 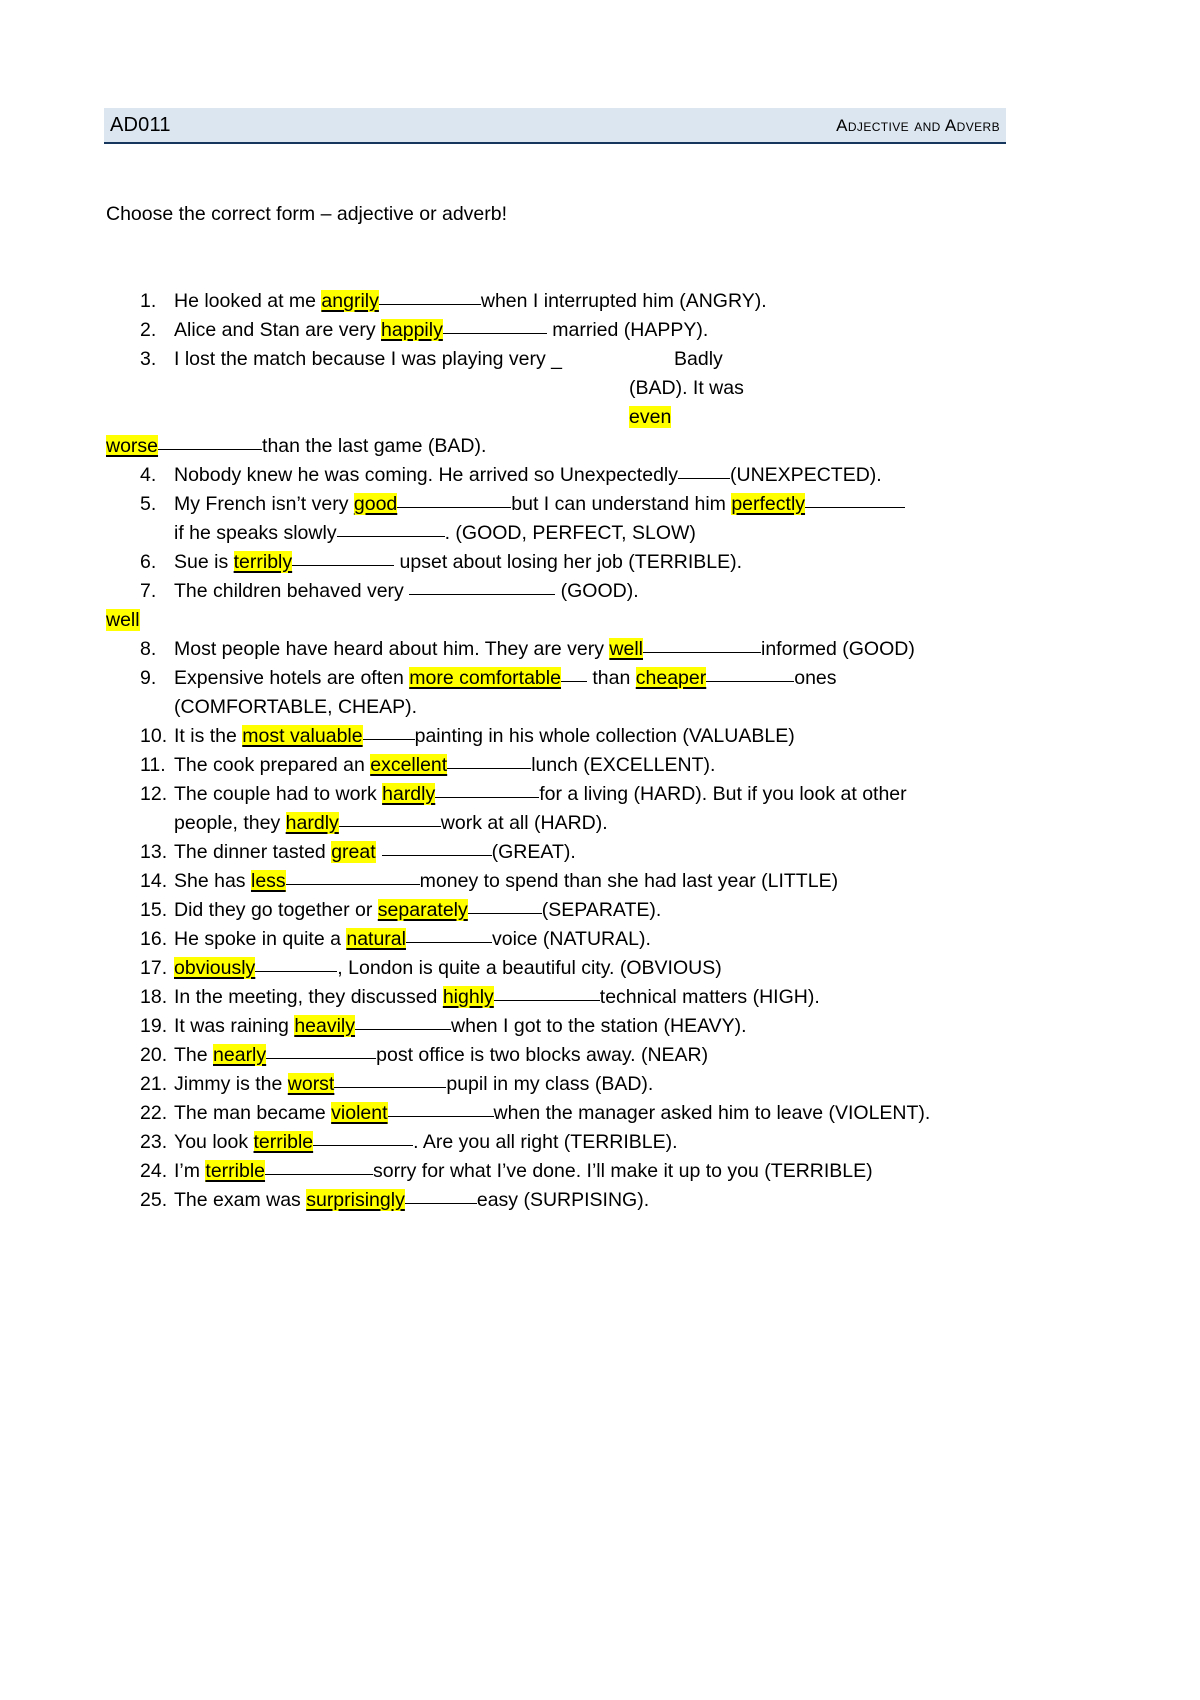 I want to click on sentence-after: married (HAPPY)., so click(x=627, y=330).